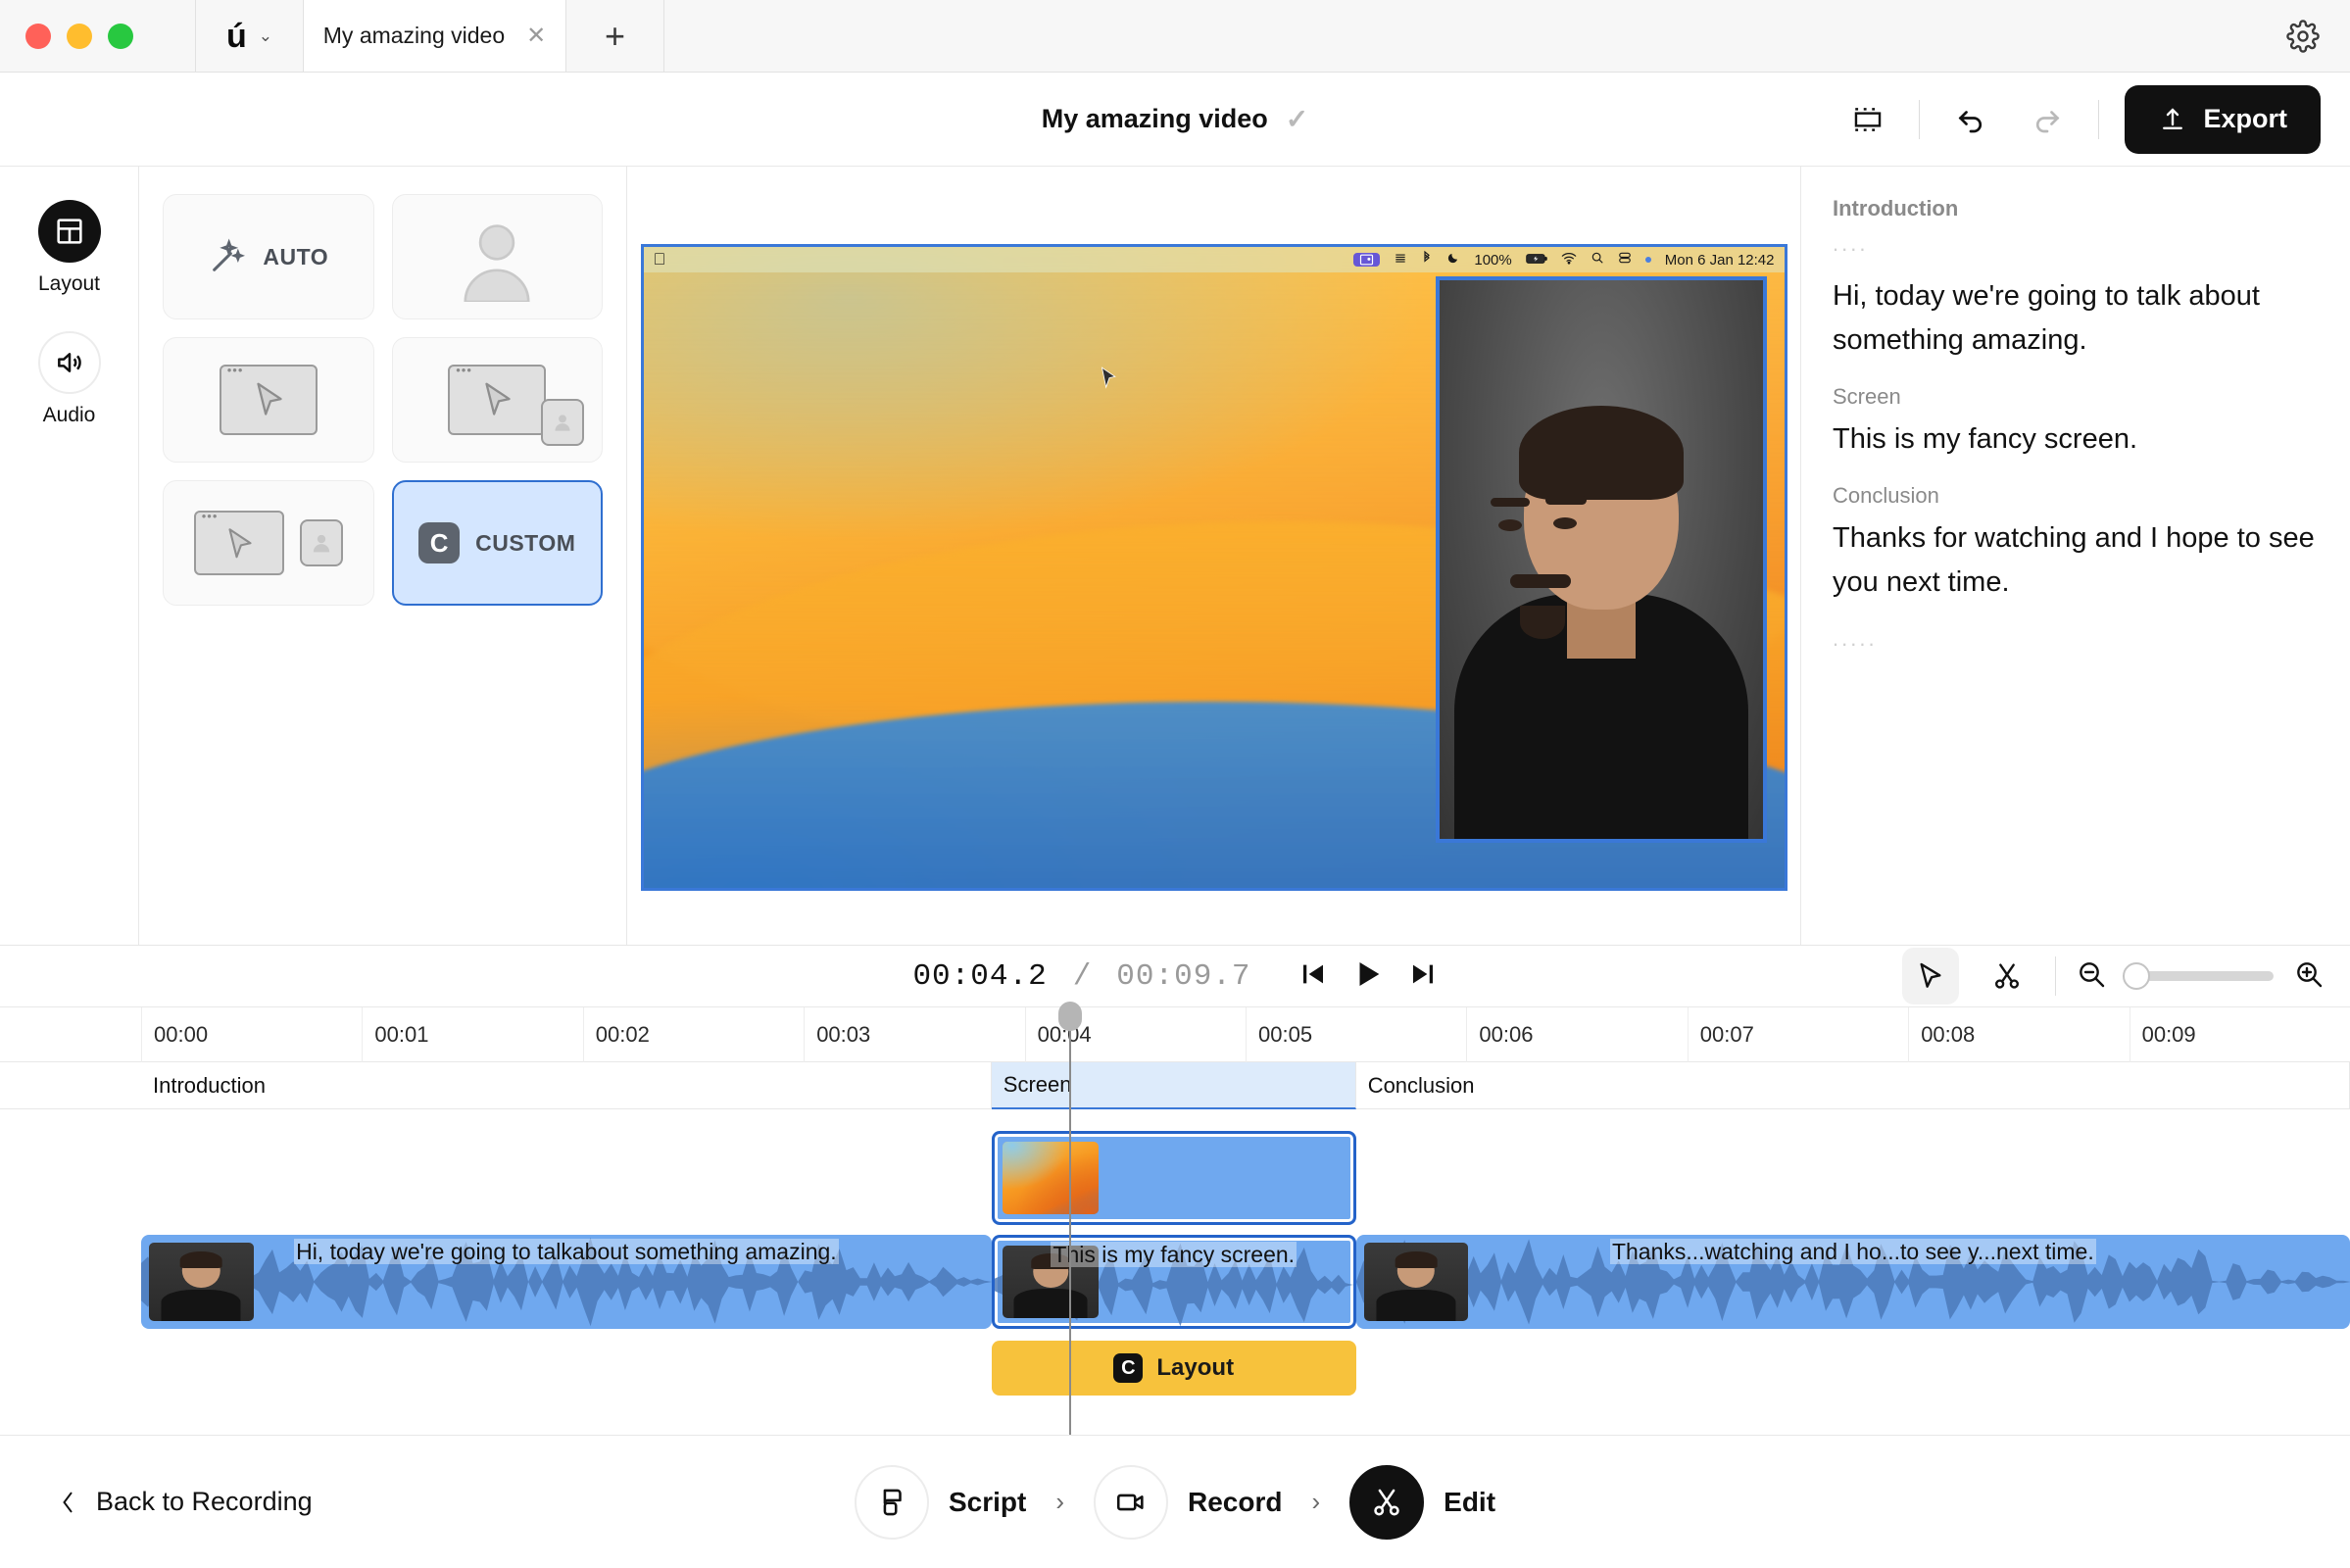  I want to click on aspect-ratio-icon, so click(1868, 119).